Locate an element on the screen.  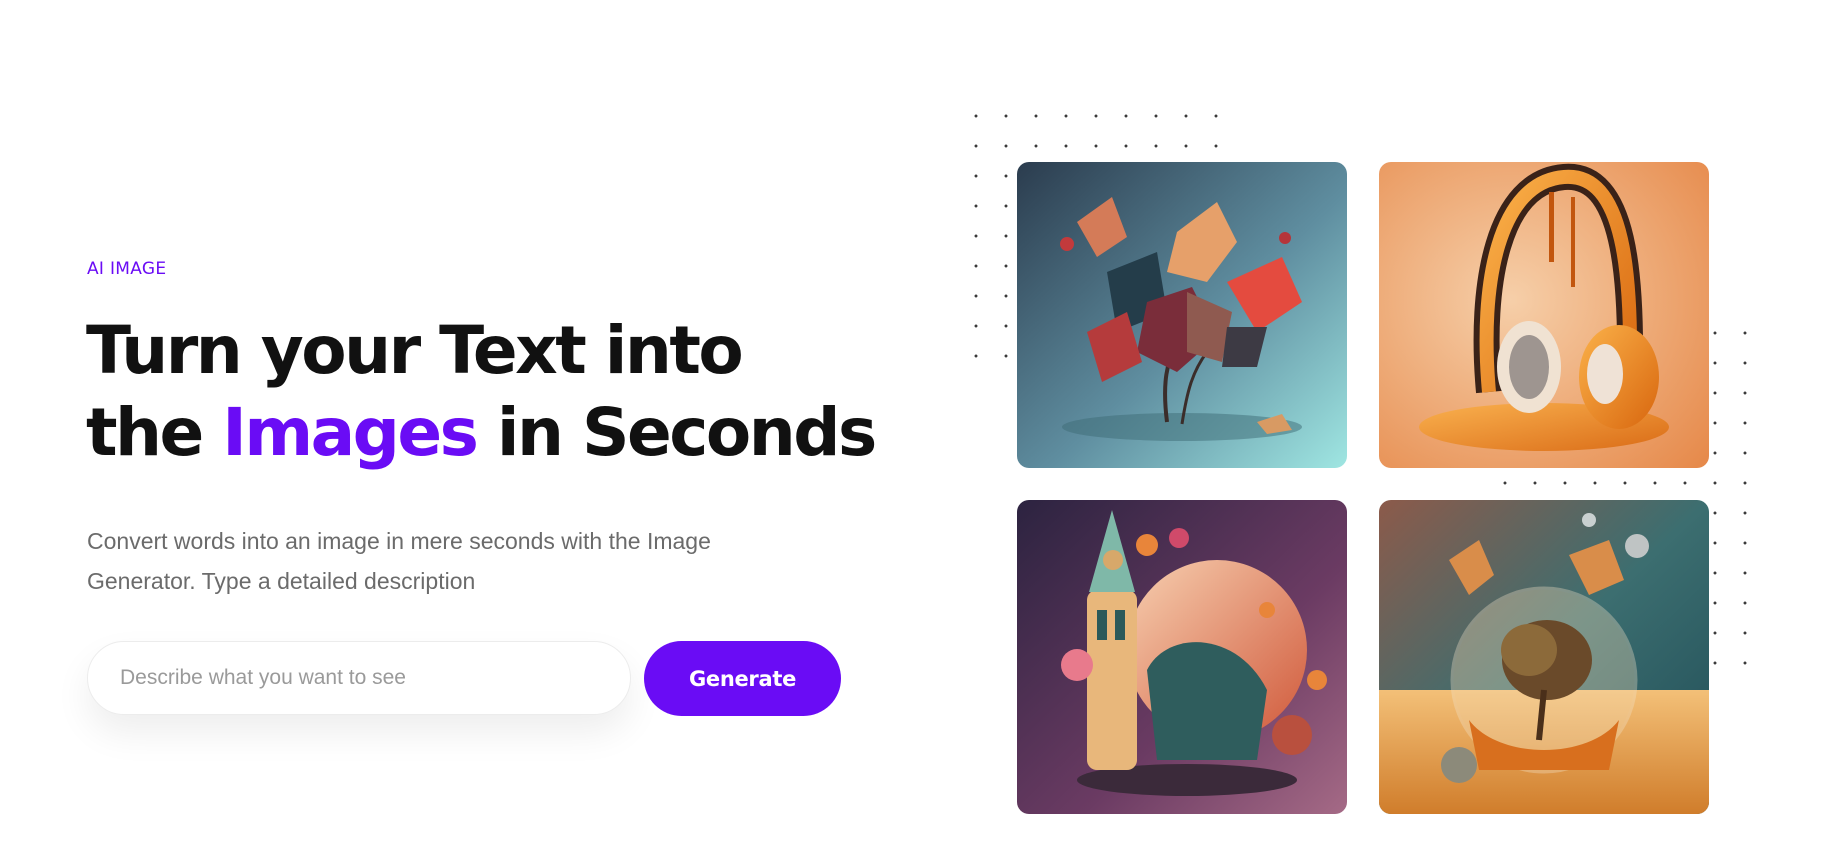
desert-globe-image is located at coordinates (1544, 657).